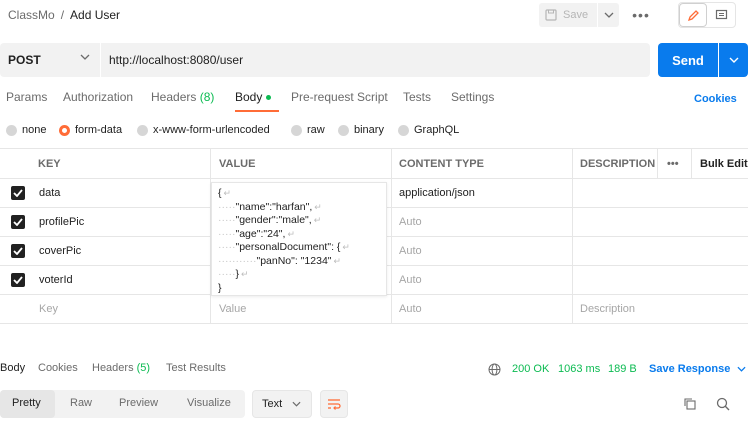  Describe the element at coordinates (369, 130) in the screenshot. I see `radio-label: binary` at that location.